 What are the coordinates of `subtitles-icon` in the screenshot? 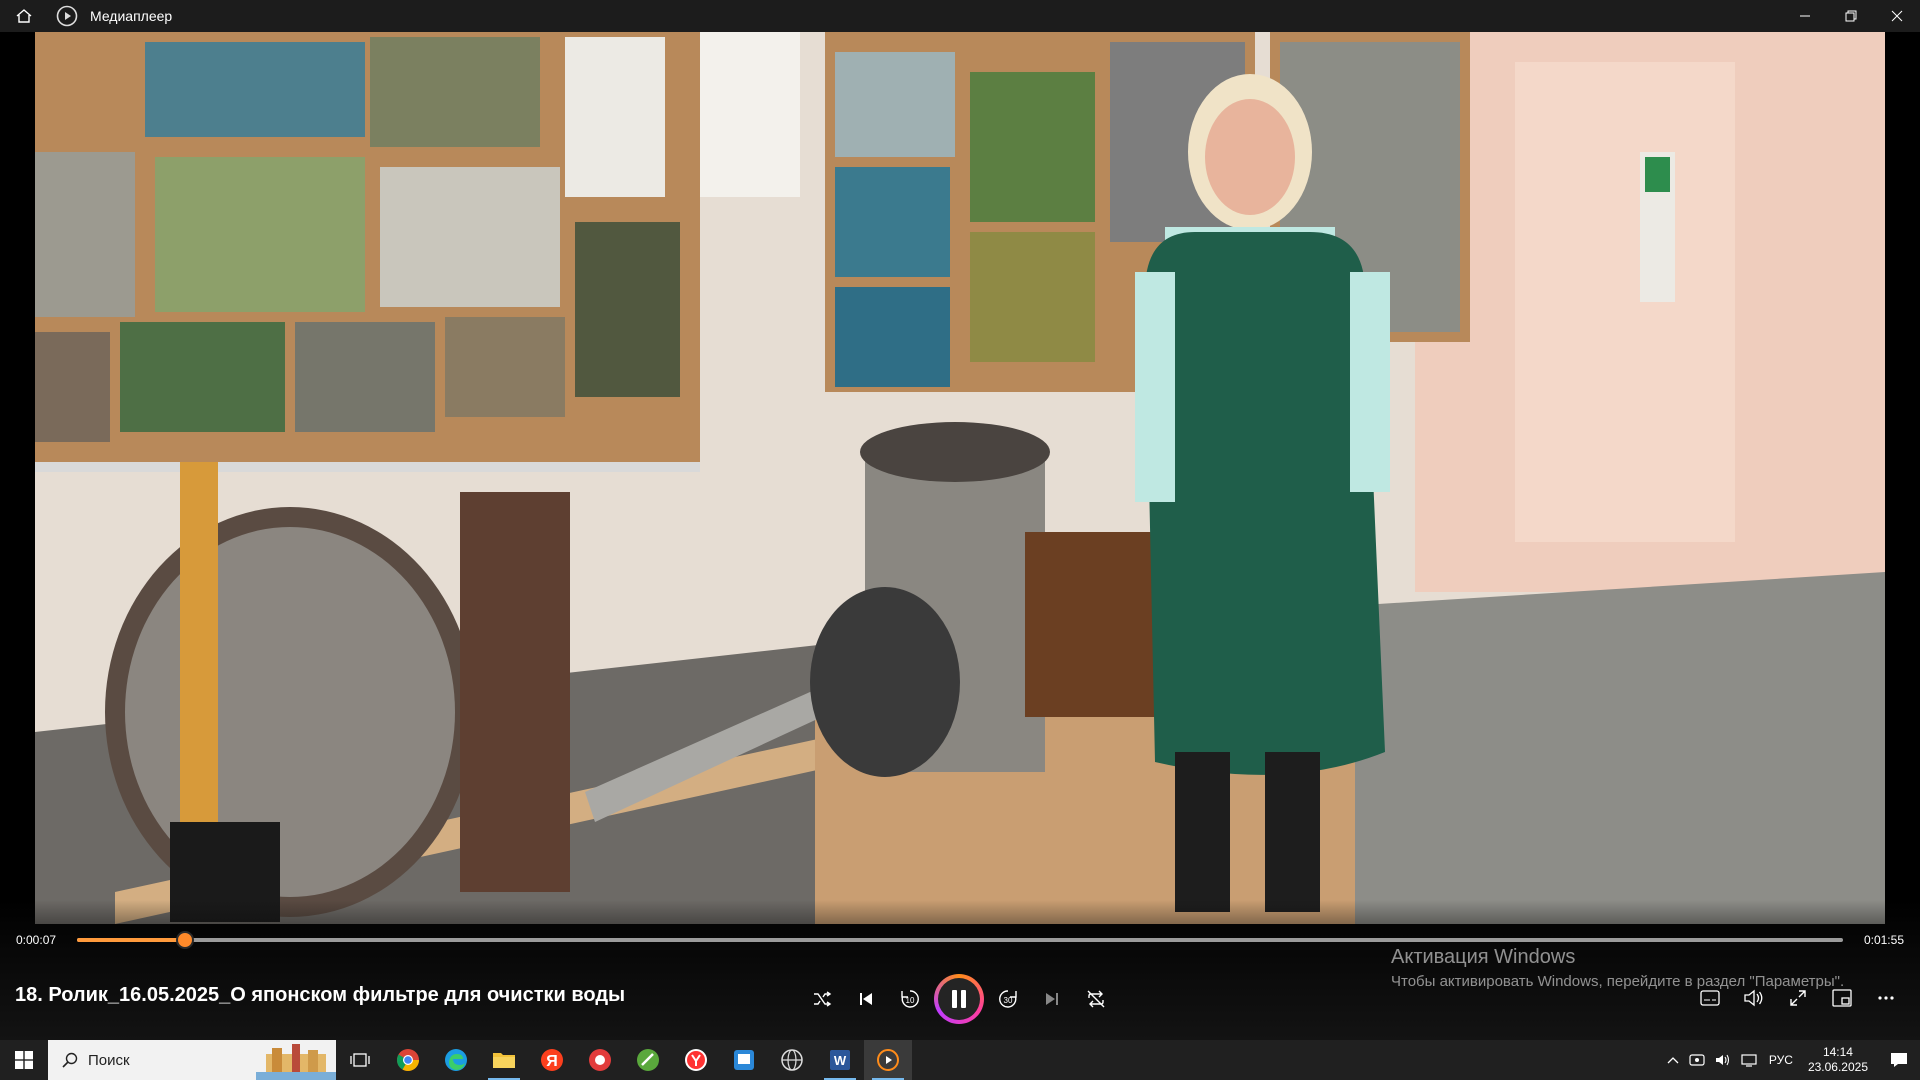 It's located at (1710, 998).